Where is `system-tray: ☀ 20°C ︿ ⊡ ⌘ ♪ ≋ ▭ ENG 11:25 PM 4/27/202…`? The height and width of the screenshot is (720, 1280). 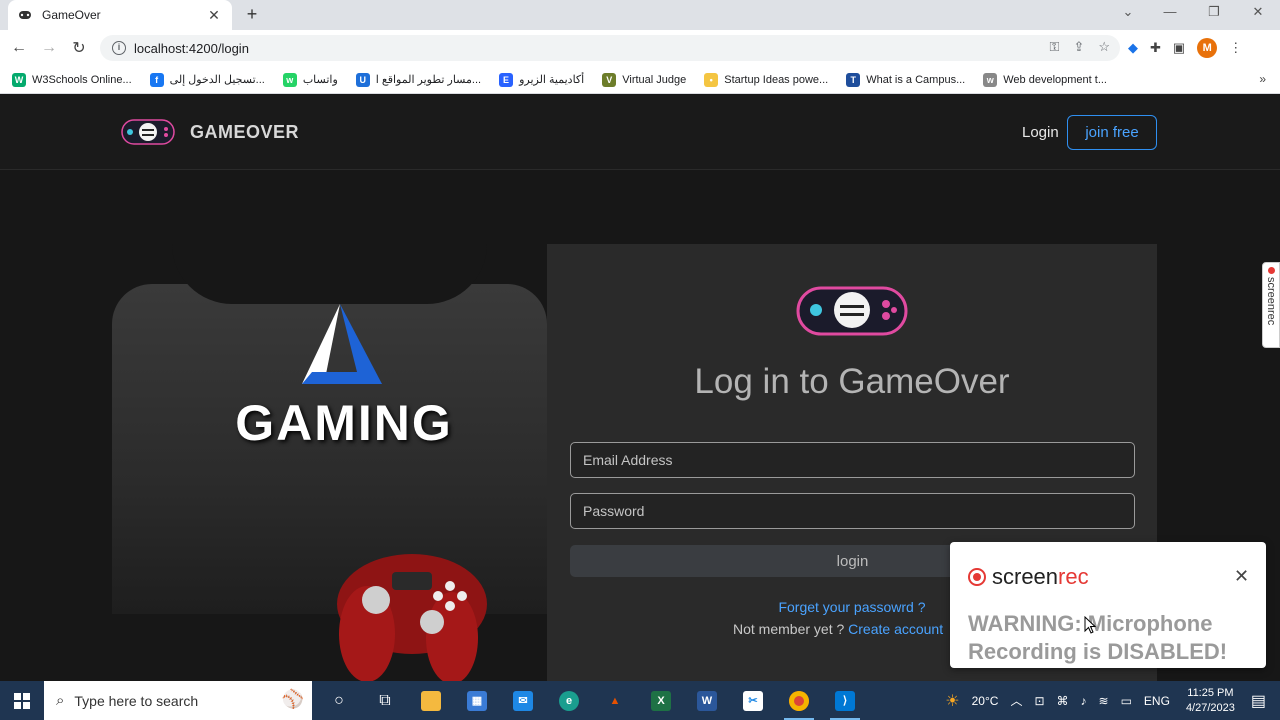
system-tray: ☀ 20°C ︿ ⊡ ⌘ ♪ ≋ ▭ ENG 11:25 PM 4/27/202… is located at coordinates (1109, 700).